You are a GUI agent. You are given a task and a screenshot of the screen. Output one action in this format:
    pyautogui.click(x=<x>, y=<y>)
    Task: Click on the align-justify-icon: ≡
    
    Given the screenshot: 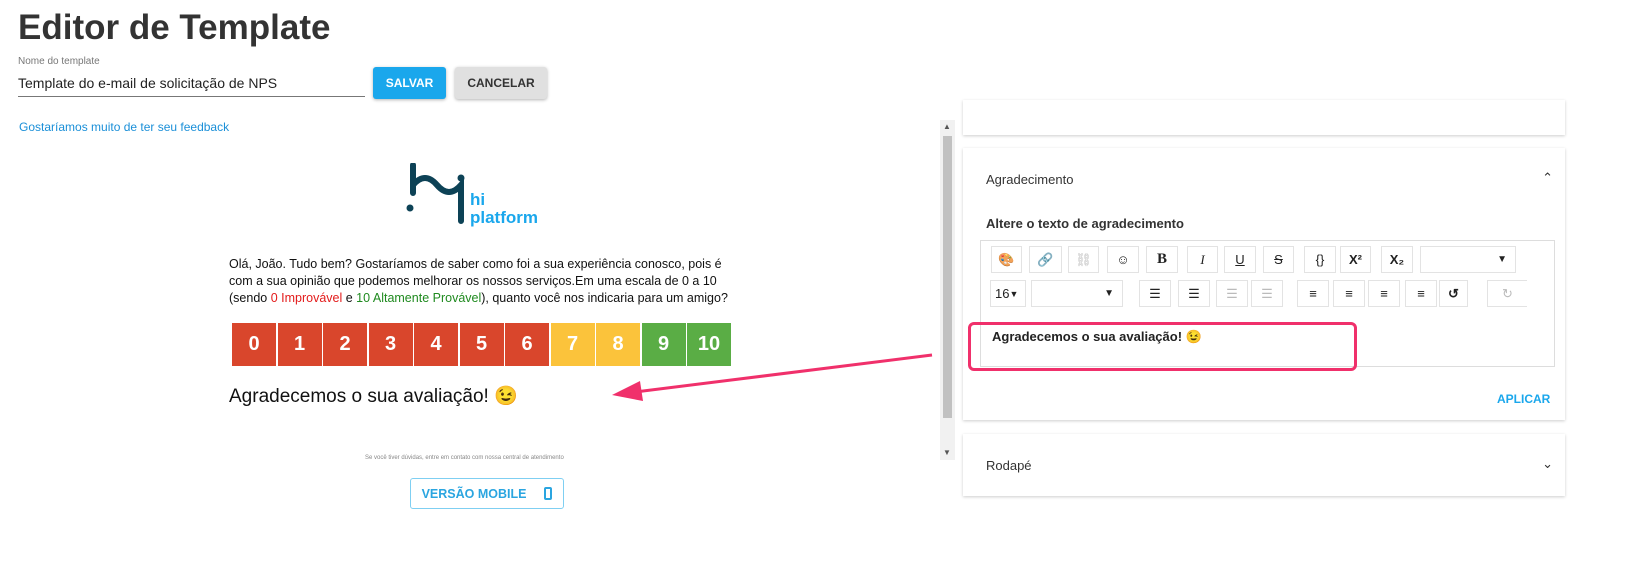 What is the action you would take?
    pyautogui.click(x=1421, y=293)
    